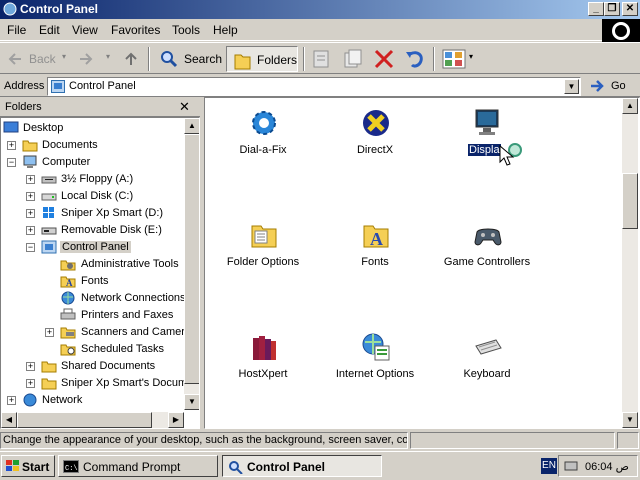 This screenshot has width=640, height=480. Describe the element at coordinates (91, 400) in the screenshot. I see `tree-item-network: + Network` at that location.